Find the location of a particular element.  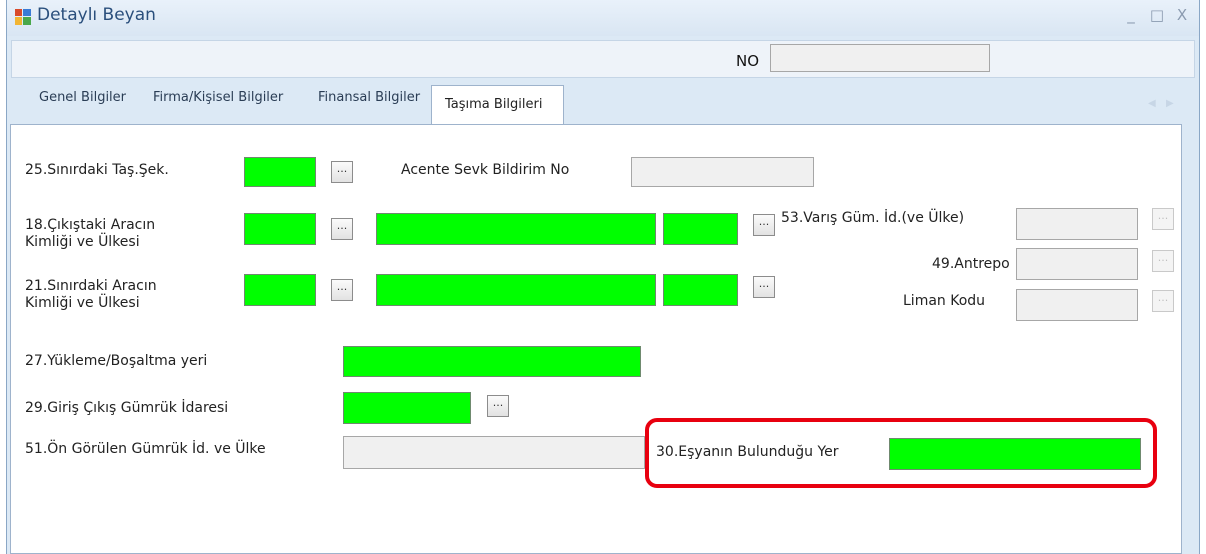

f18-vehicle-field is located at coordinates (516, 229).